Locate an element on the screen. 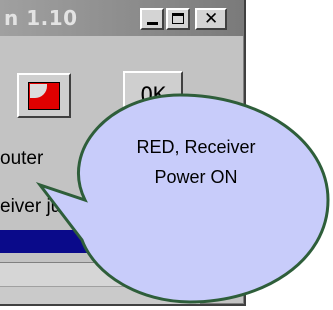  callout-text: RED, Receiver Power ON is located at coordinates (196, 162).